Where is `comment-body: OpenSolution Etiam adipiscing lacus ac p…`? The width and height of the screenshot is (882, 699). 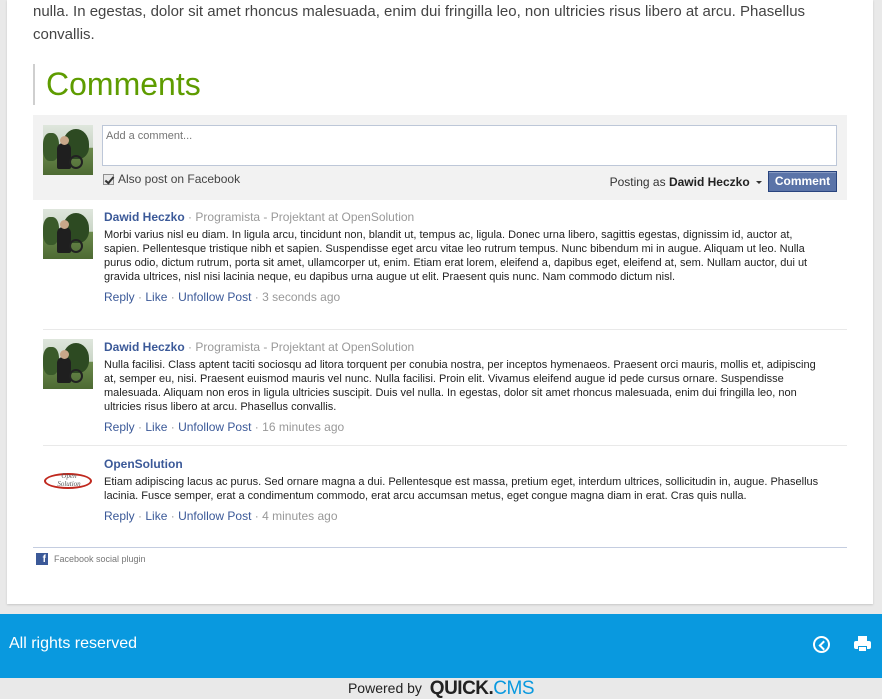
comment-body: OpenSolution Etiam adipiscing lacus ac p… is located at coordinates (462, 490).